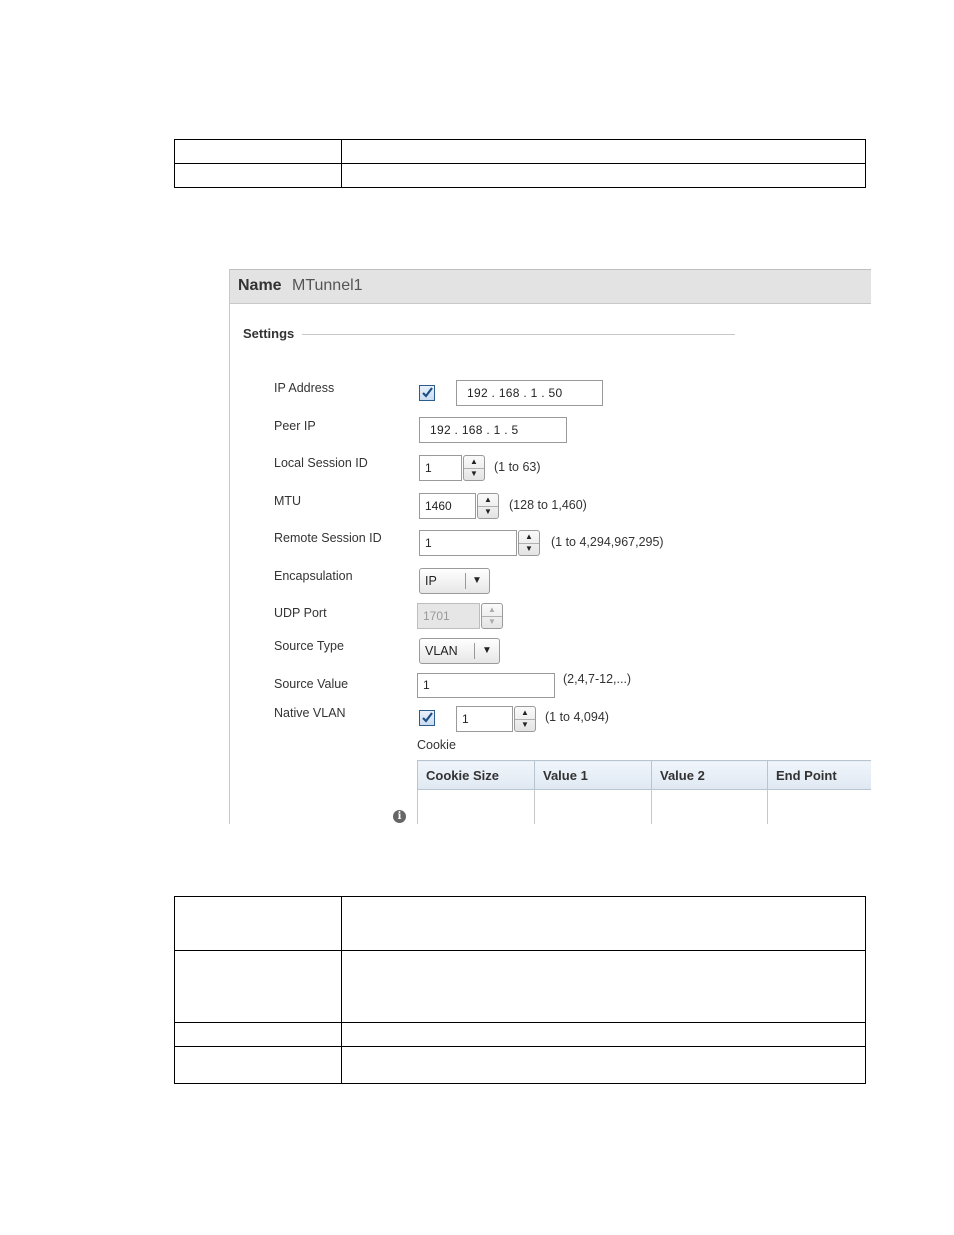  Describe the element at coordinates (327, 285) in the screenshot. I see `tunnel-name-value: MTunnel1` at that location.